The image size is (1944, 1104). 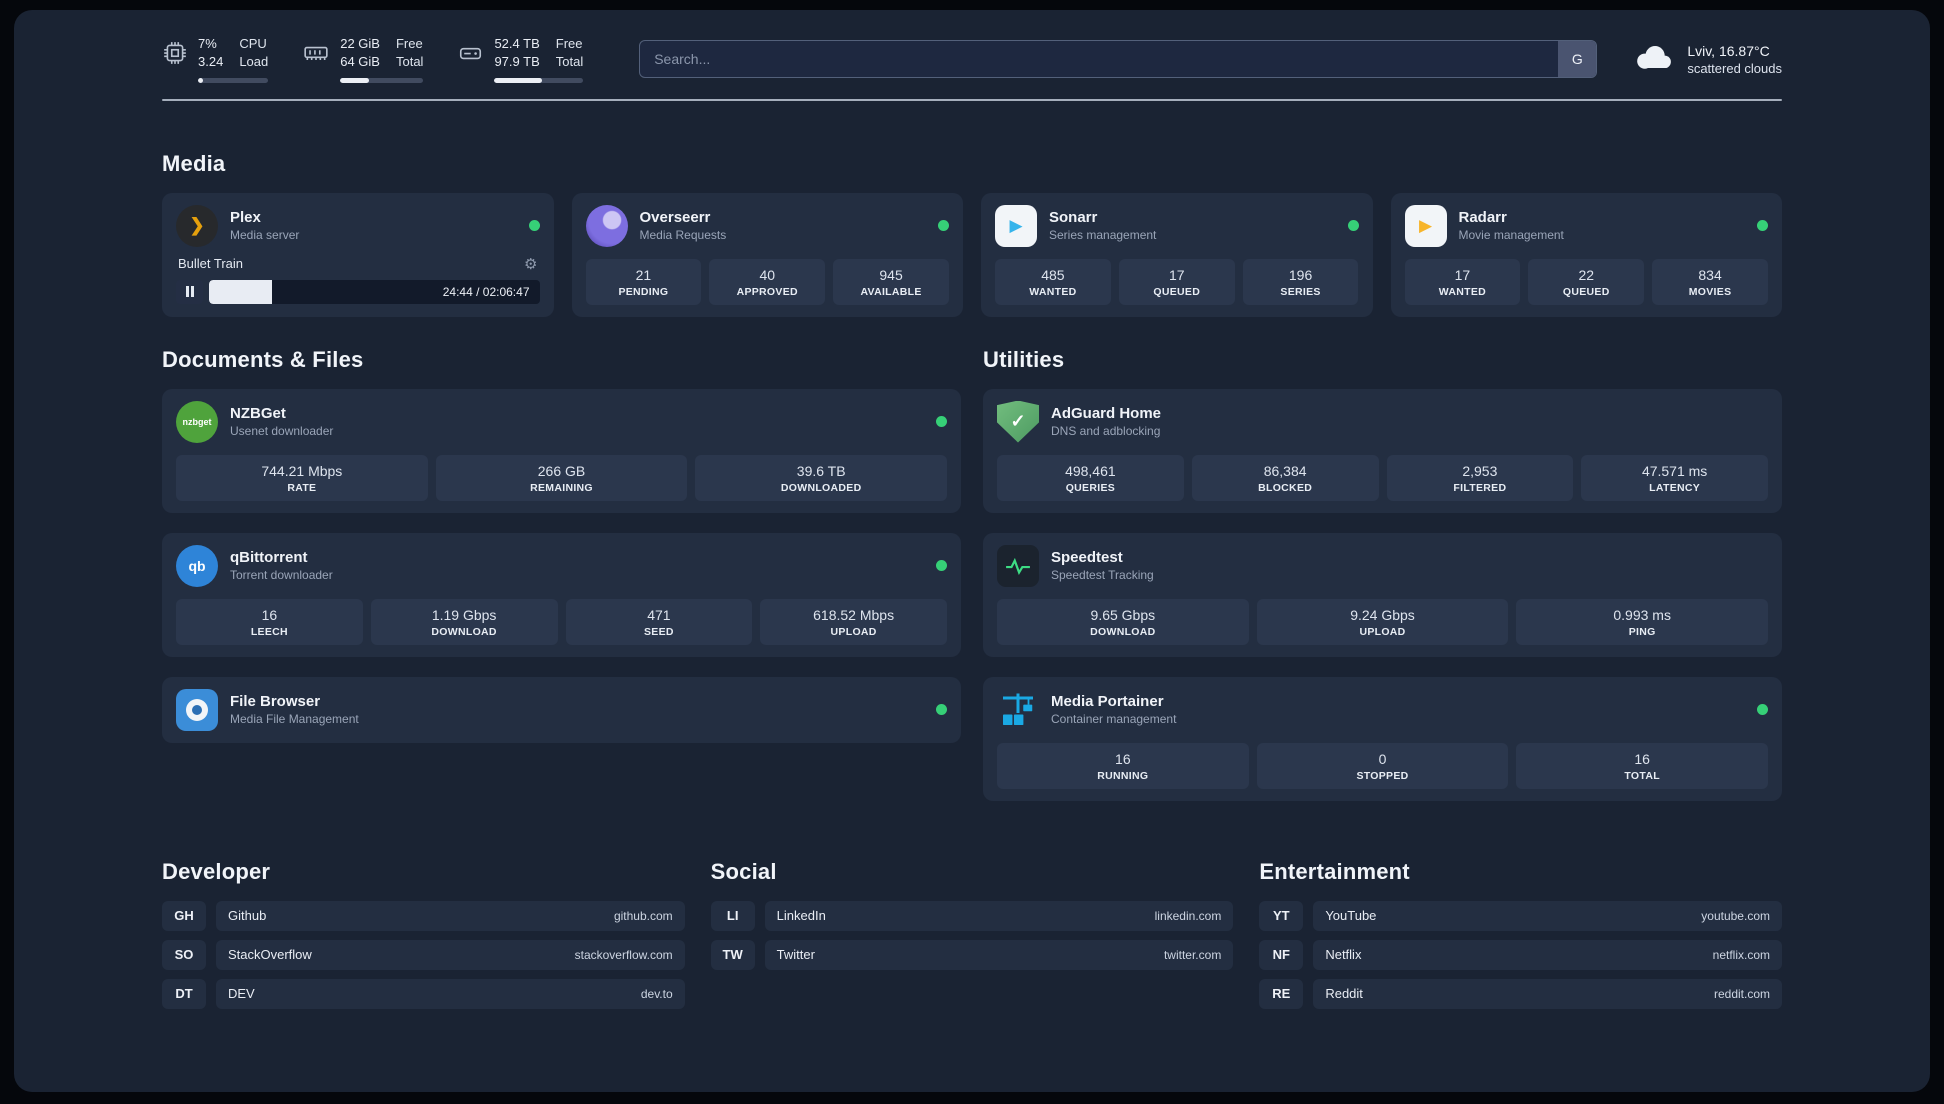 What do you see at coordinates (821, 487) in the screenshot?
I see `stat-label: DOWNLOADED` at bounding box center [821, 487].